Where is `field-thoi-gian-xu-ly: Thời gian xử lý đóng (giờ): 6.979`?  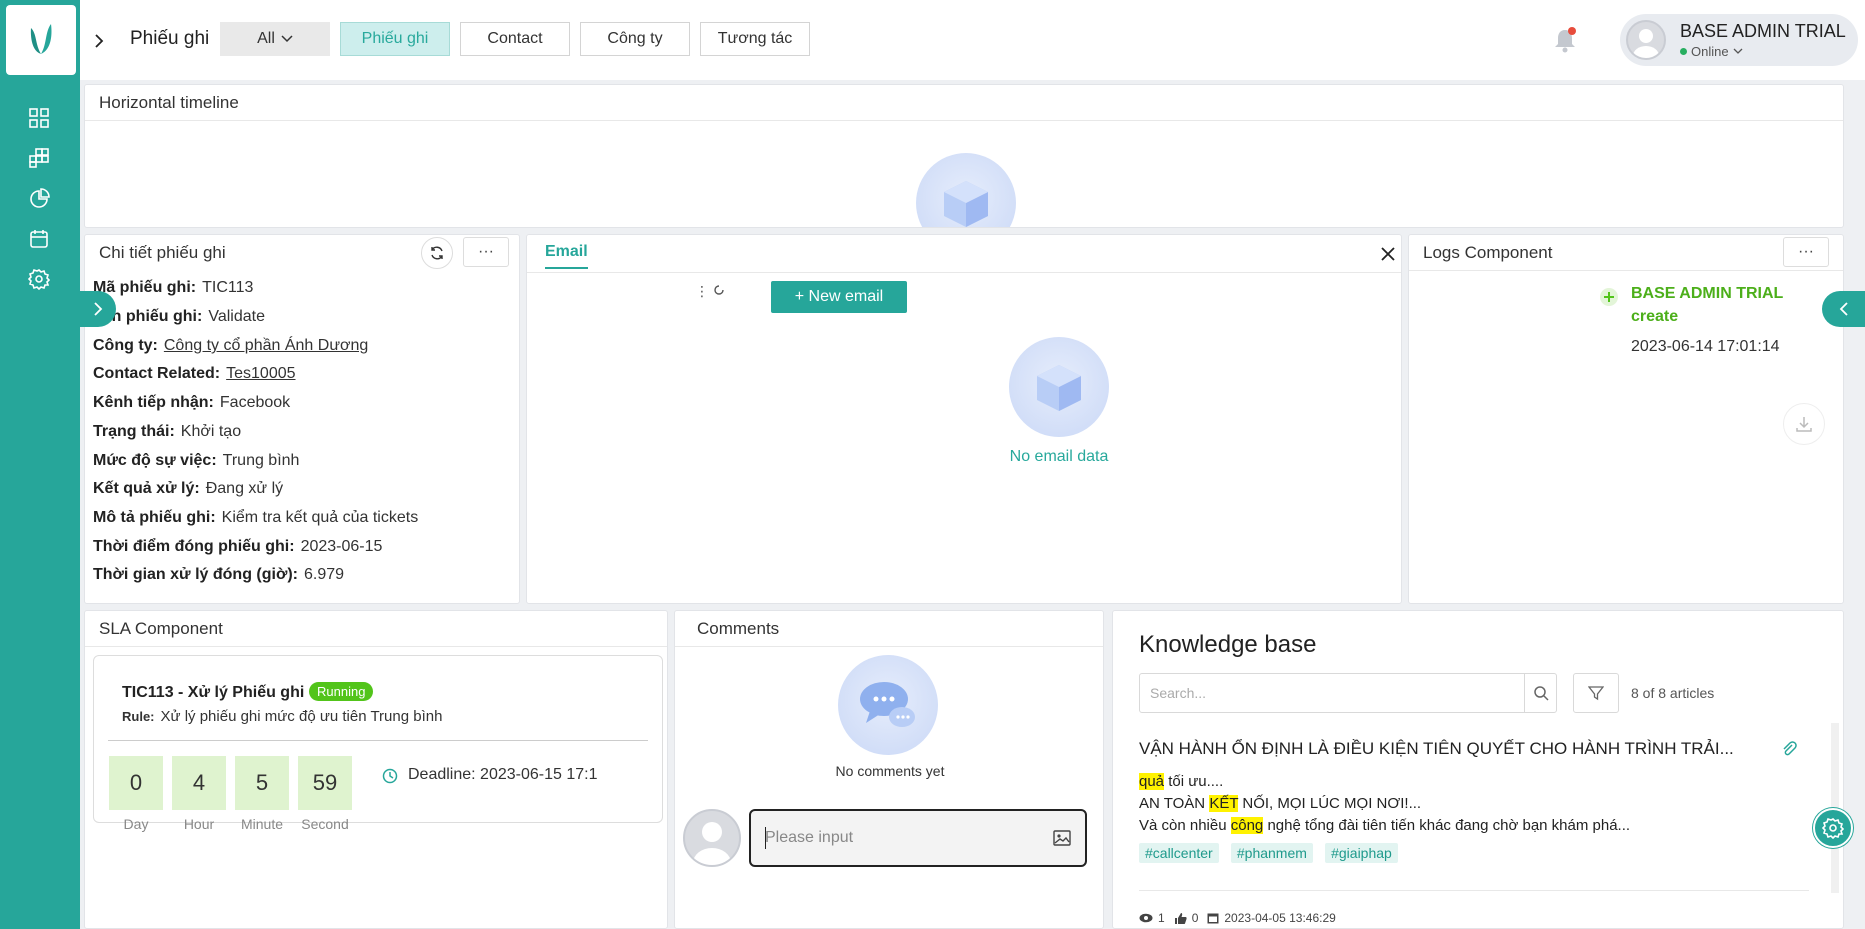 field-thoi-gian-xu-ly: Thời gian xử lý đóng (giờ): 6.979 is located at coordinates (219, 574).